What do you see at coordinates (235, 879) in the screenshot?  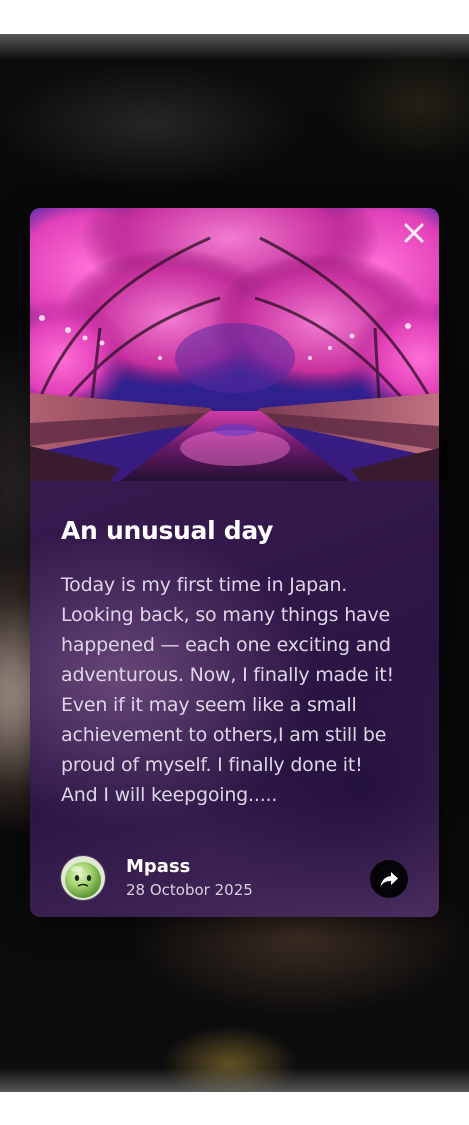 I see `author-footer: Mpass 28 Octobor 2025` at bounding box center [235, 879].